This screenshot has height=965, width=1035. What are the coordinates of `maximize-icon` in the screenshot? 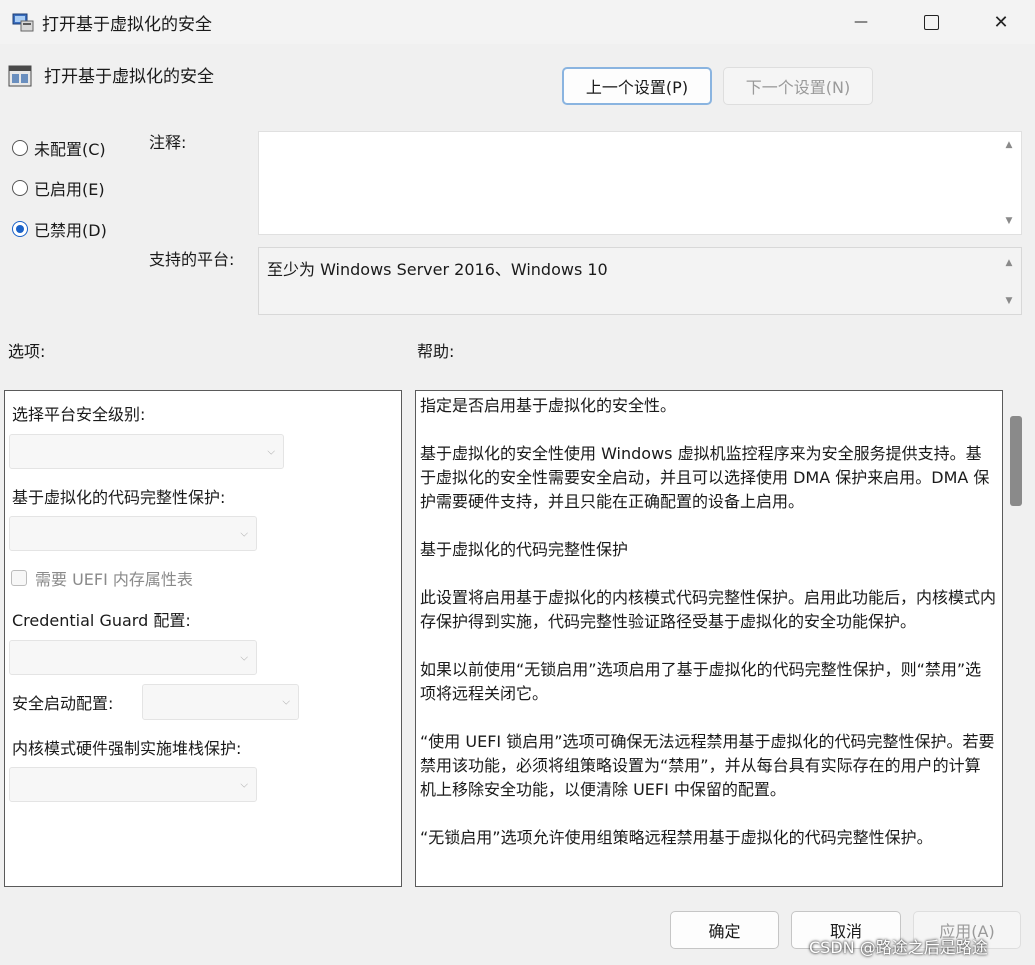 It's located at (931, 22).